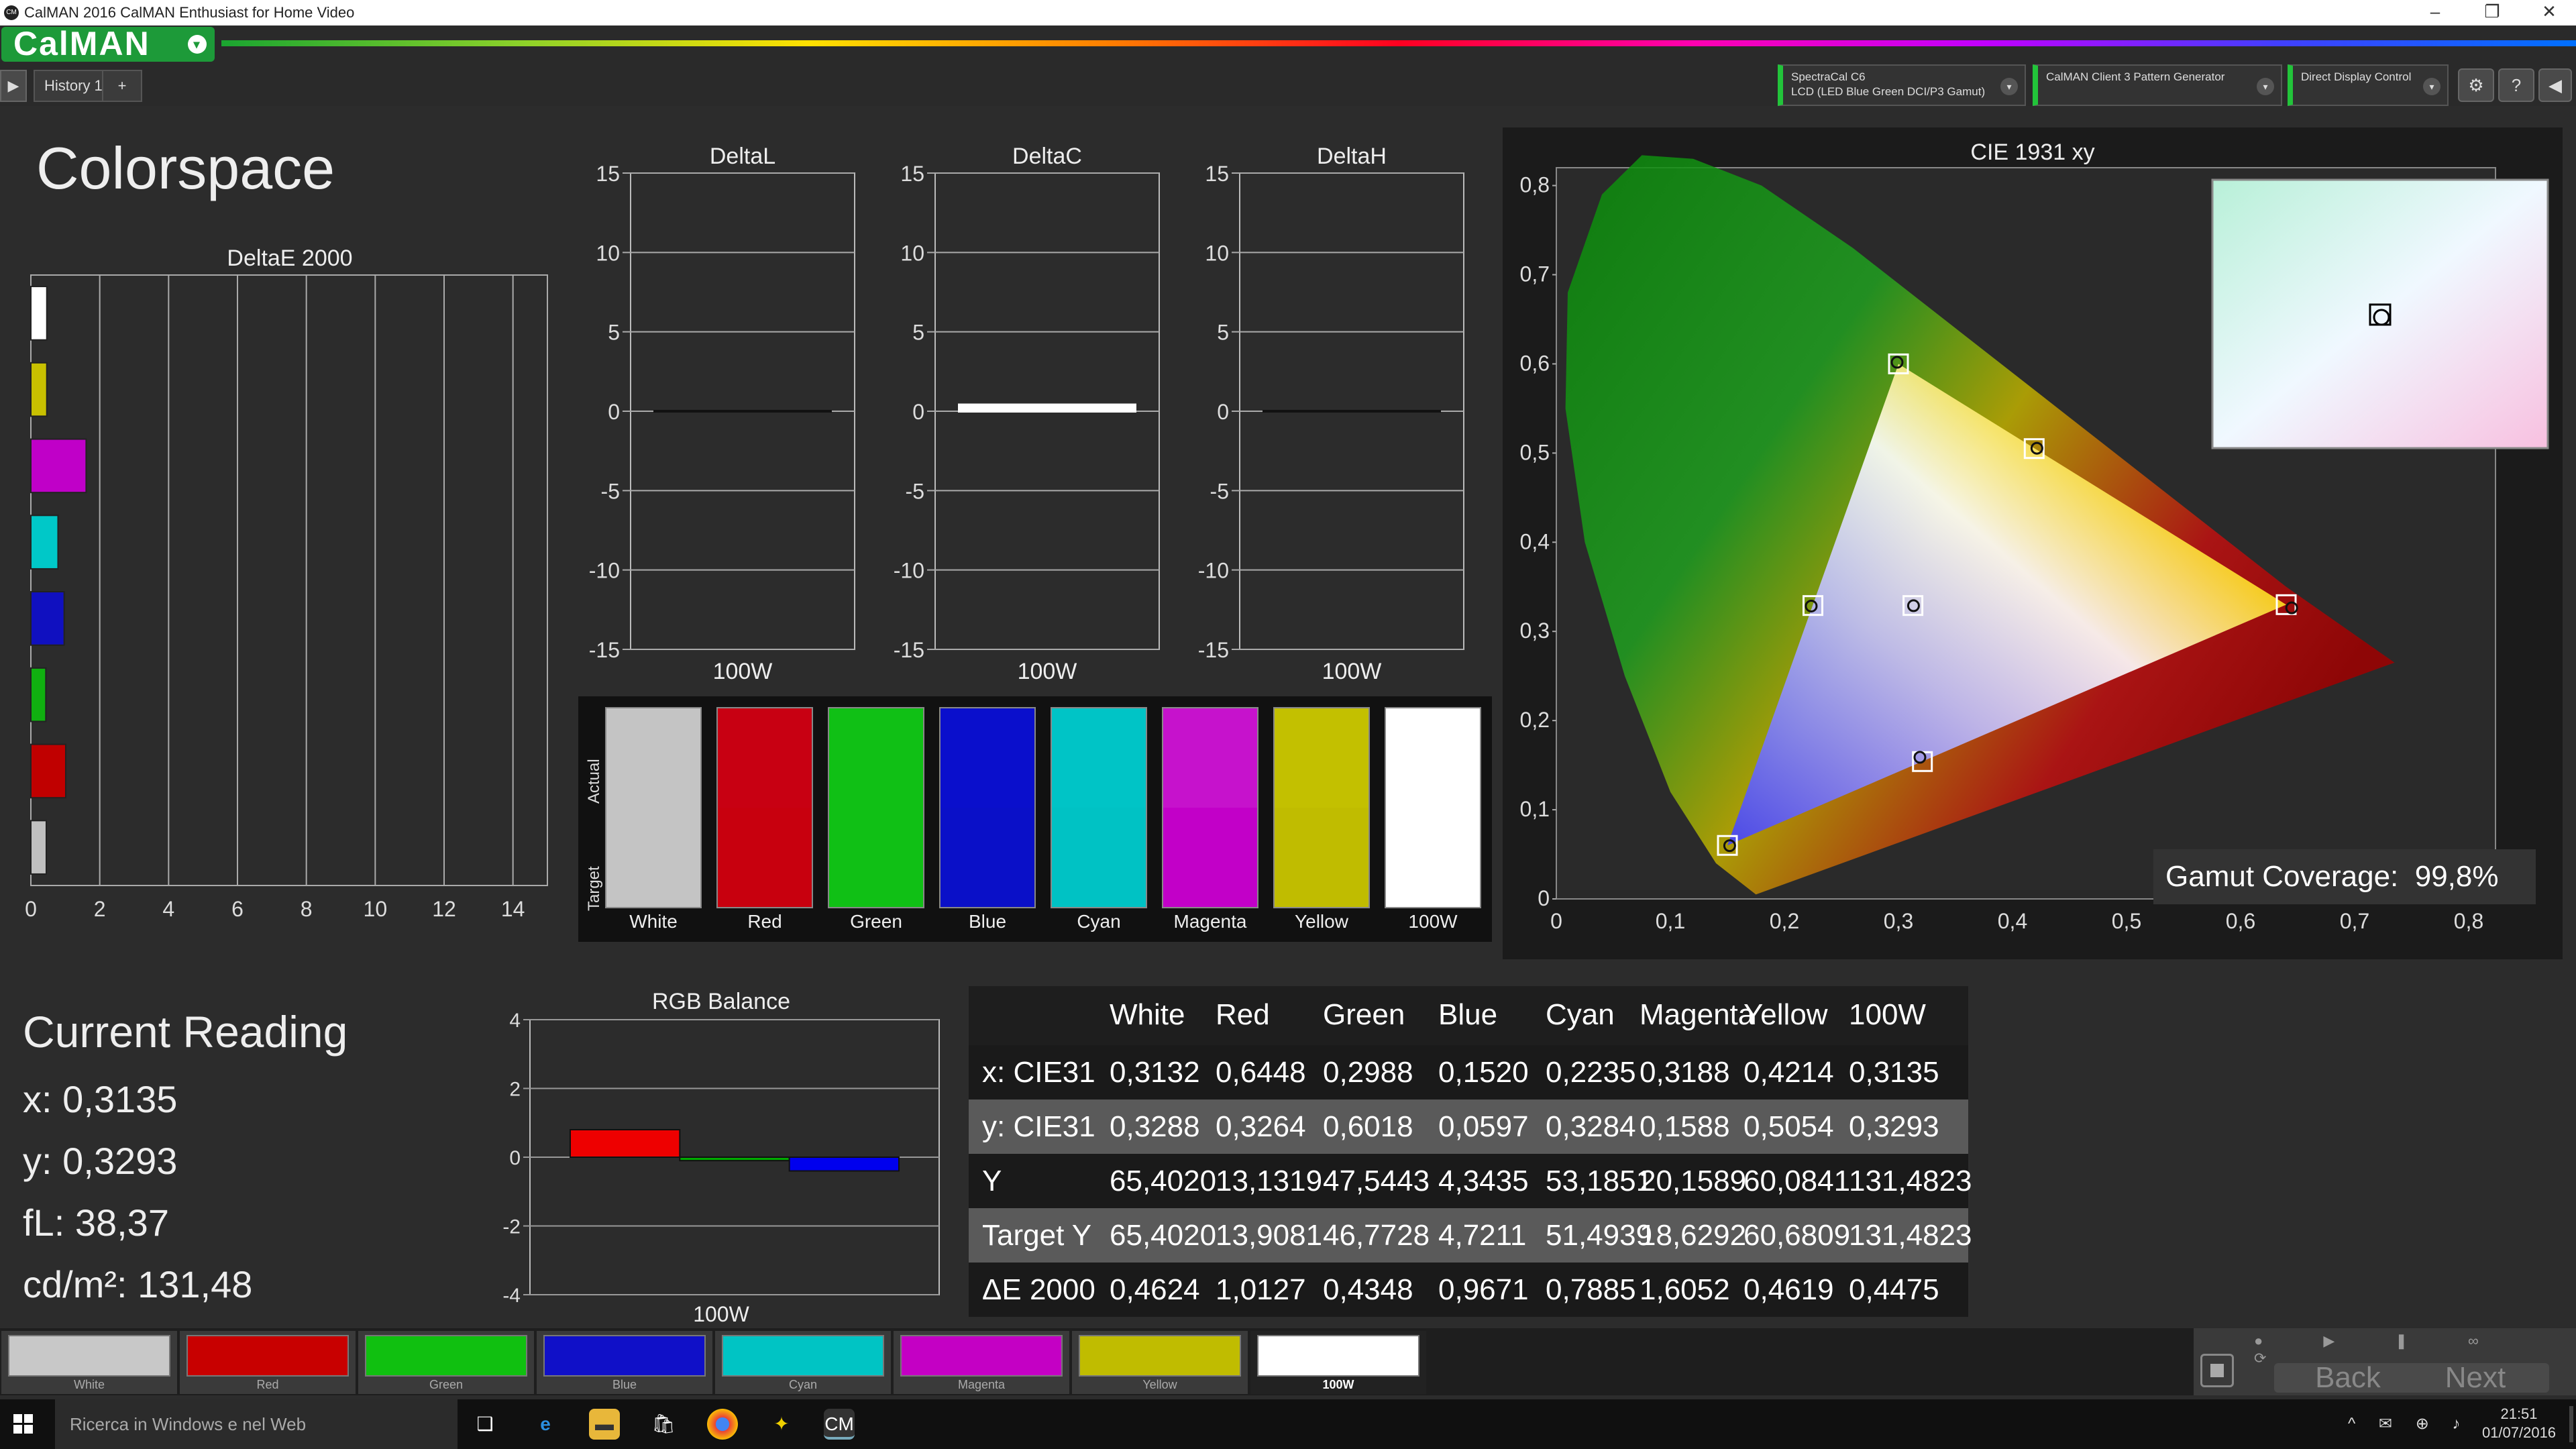 This screenshot has width=2576, height=1449. I want to click on target-label: Target, so click(594, 888).